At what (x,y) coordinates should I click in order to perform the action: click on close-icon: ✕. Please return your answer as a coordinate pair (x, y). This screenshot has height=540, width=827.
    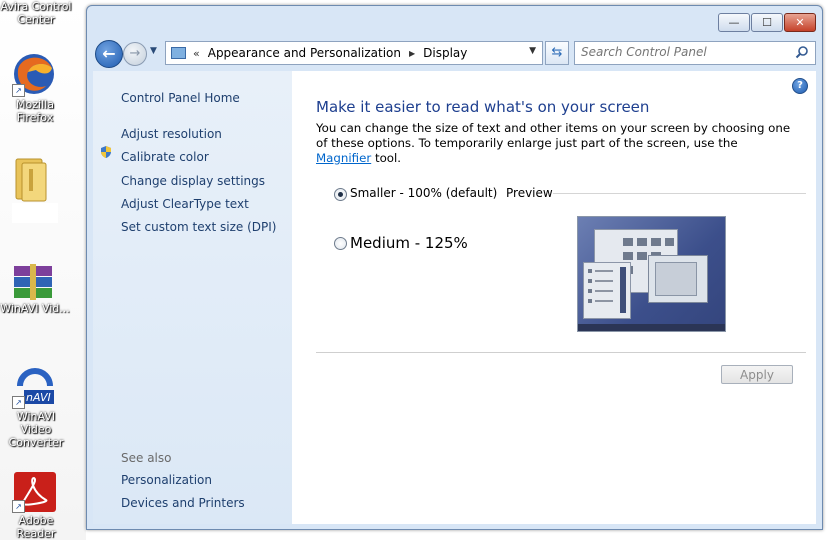
    Looking at the image, I should click on (800, 22).